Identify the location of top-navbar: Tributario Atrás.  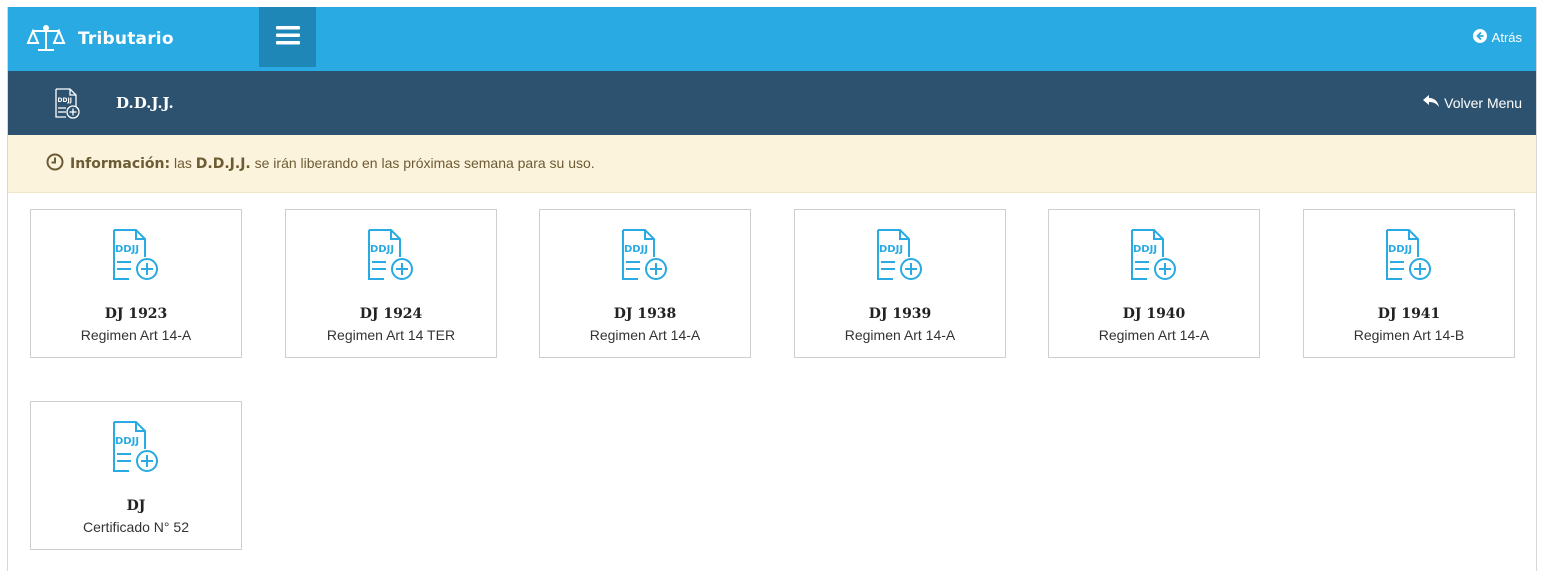
(772, 39).